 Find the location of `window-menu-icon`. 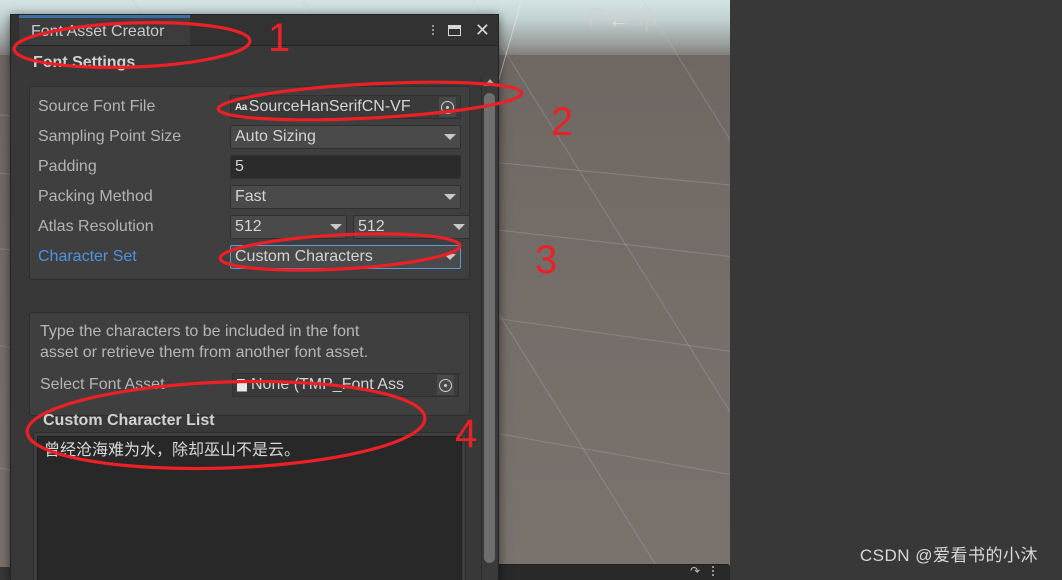

window-menu-icon is located at coordinates (432, 30).